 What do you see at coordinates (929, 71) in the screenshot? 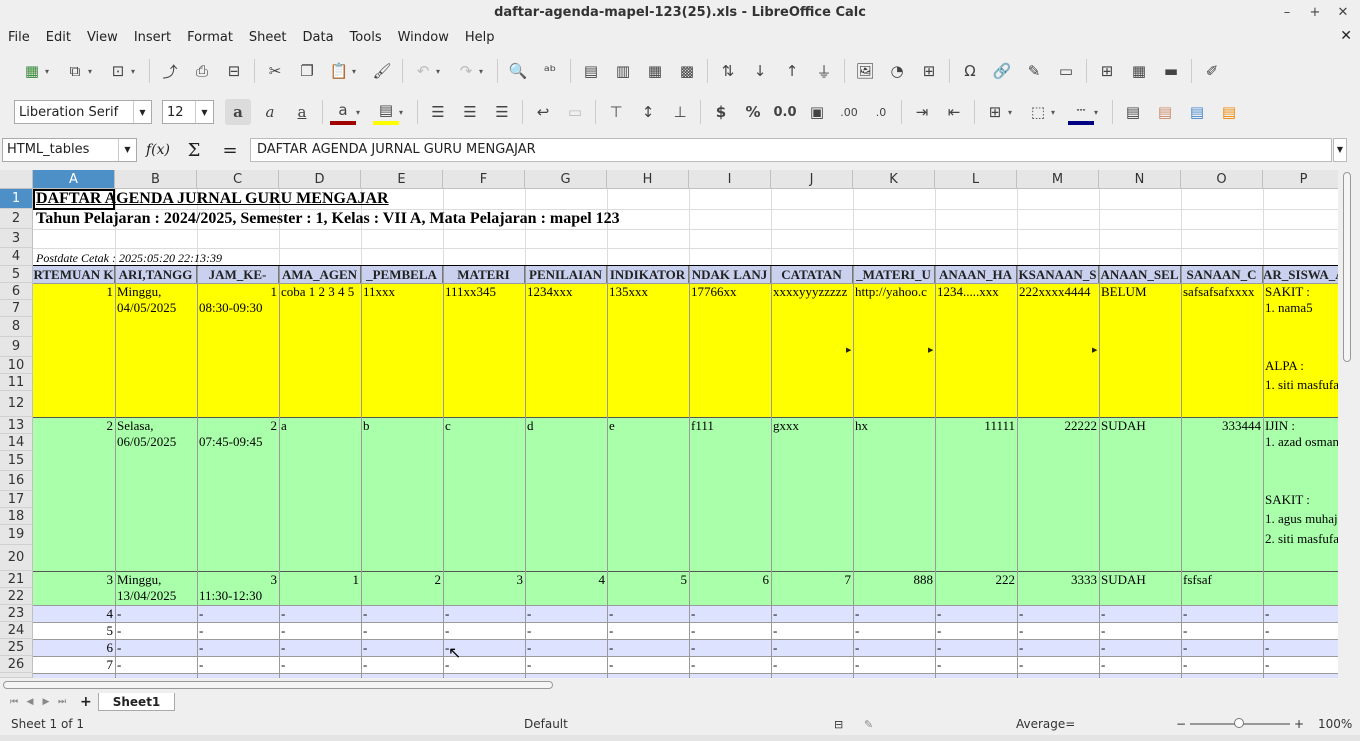
I see `pivot-table-icon: ⊞` at bounding box center [929, 71].